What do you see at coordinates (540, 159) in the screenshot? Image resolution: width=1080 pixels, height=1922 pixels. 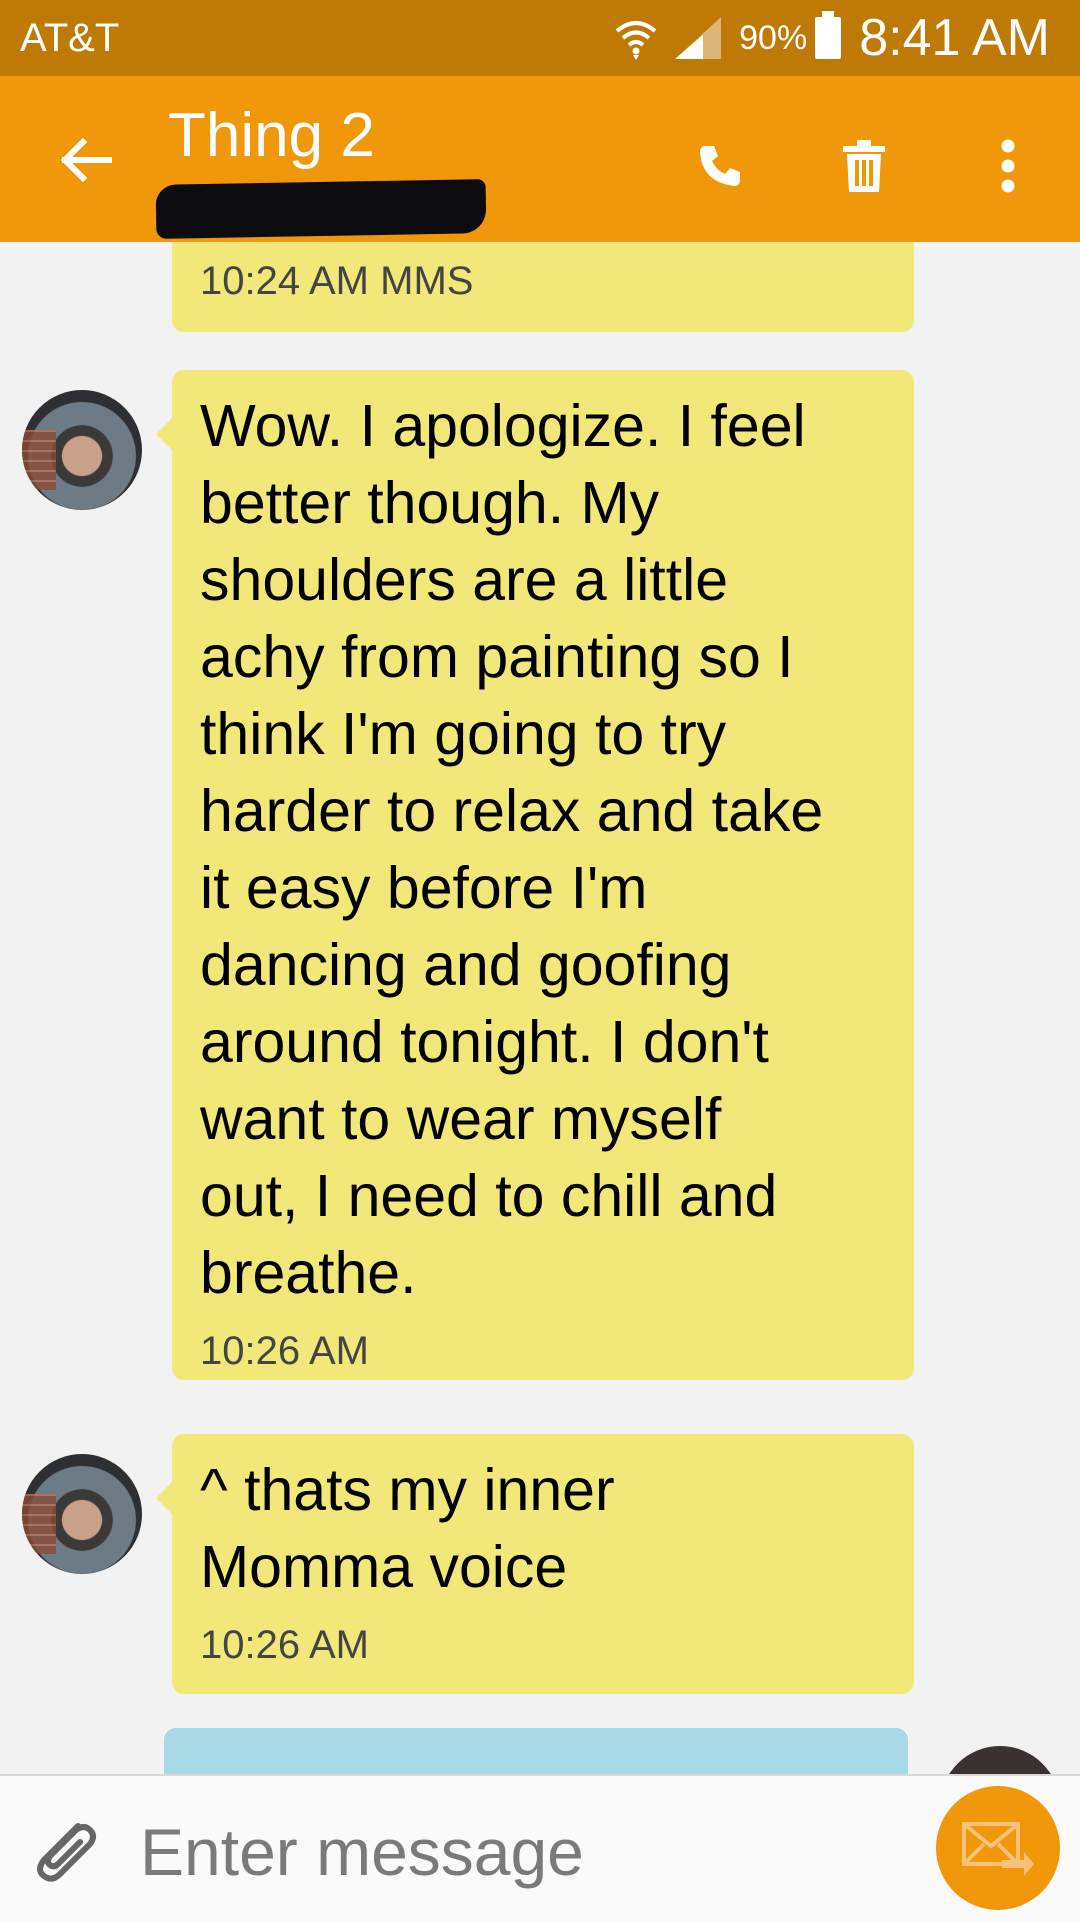 I see `conversation-header: Thing 2` at bounding box center [540, 159].